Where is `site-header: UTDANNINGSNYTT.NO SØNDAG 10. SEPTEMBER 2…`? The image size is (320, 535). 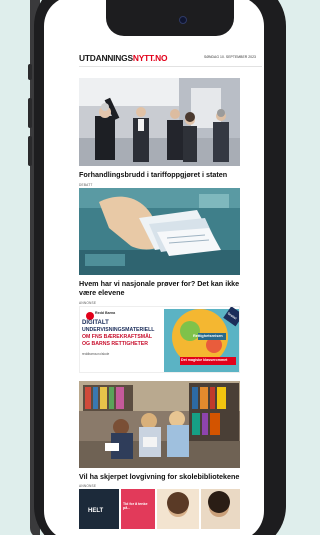 site-header: UTDANNINGSNYTT.NO SØNDAG 10. SEPTEMBER 2… is located at coordinates (170, 60).